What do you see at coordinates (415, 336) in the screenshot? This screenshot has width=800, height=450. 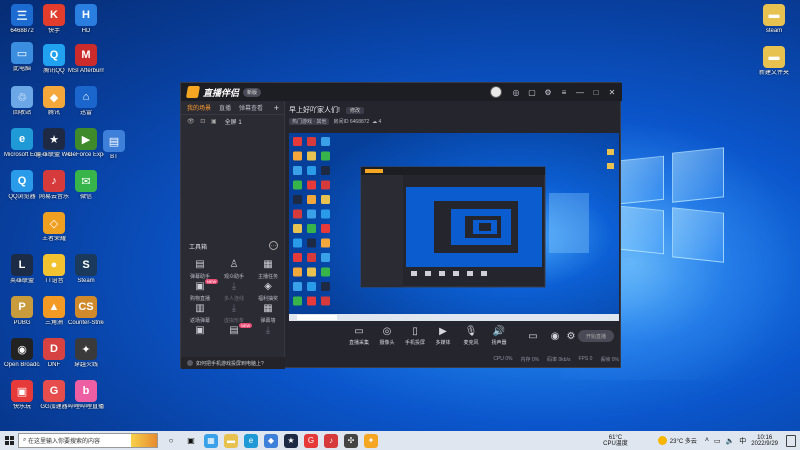 I see `phone-cast-button: ▯ 手机投屏` at bounding box center [415, 336].